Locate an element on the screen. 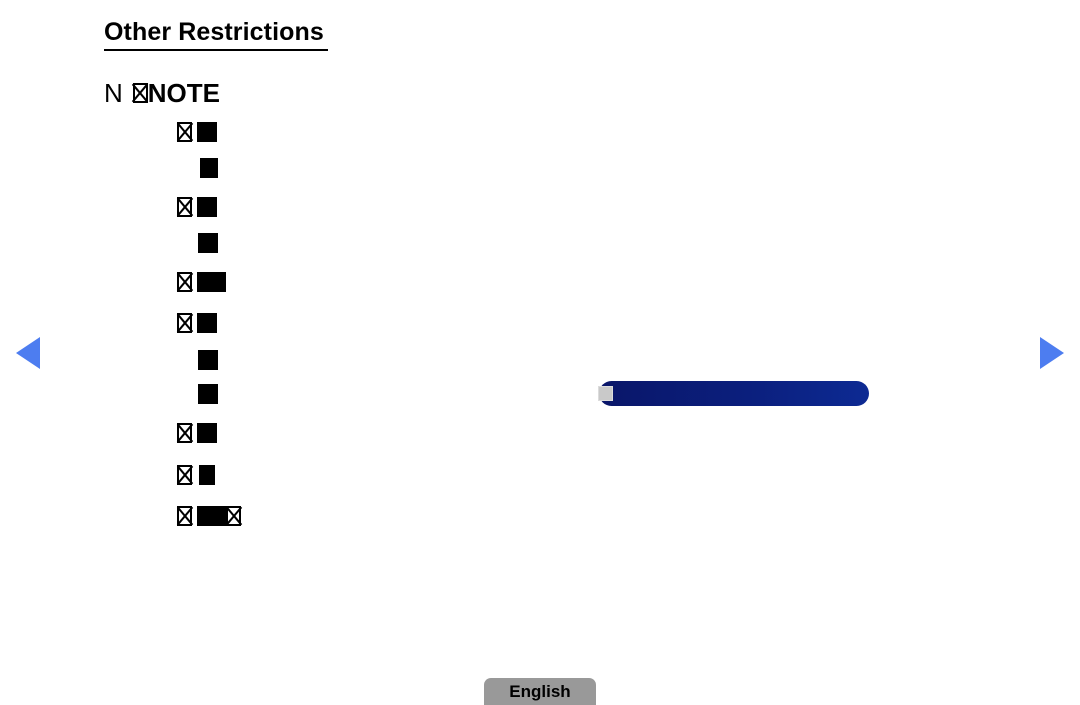  language-button: English is located at coordinates (540, 691).